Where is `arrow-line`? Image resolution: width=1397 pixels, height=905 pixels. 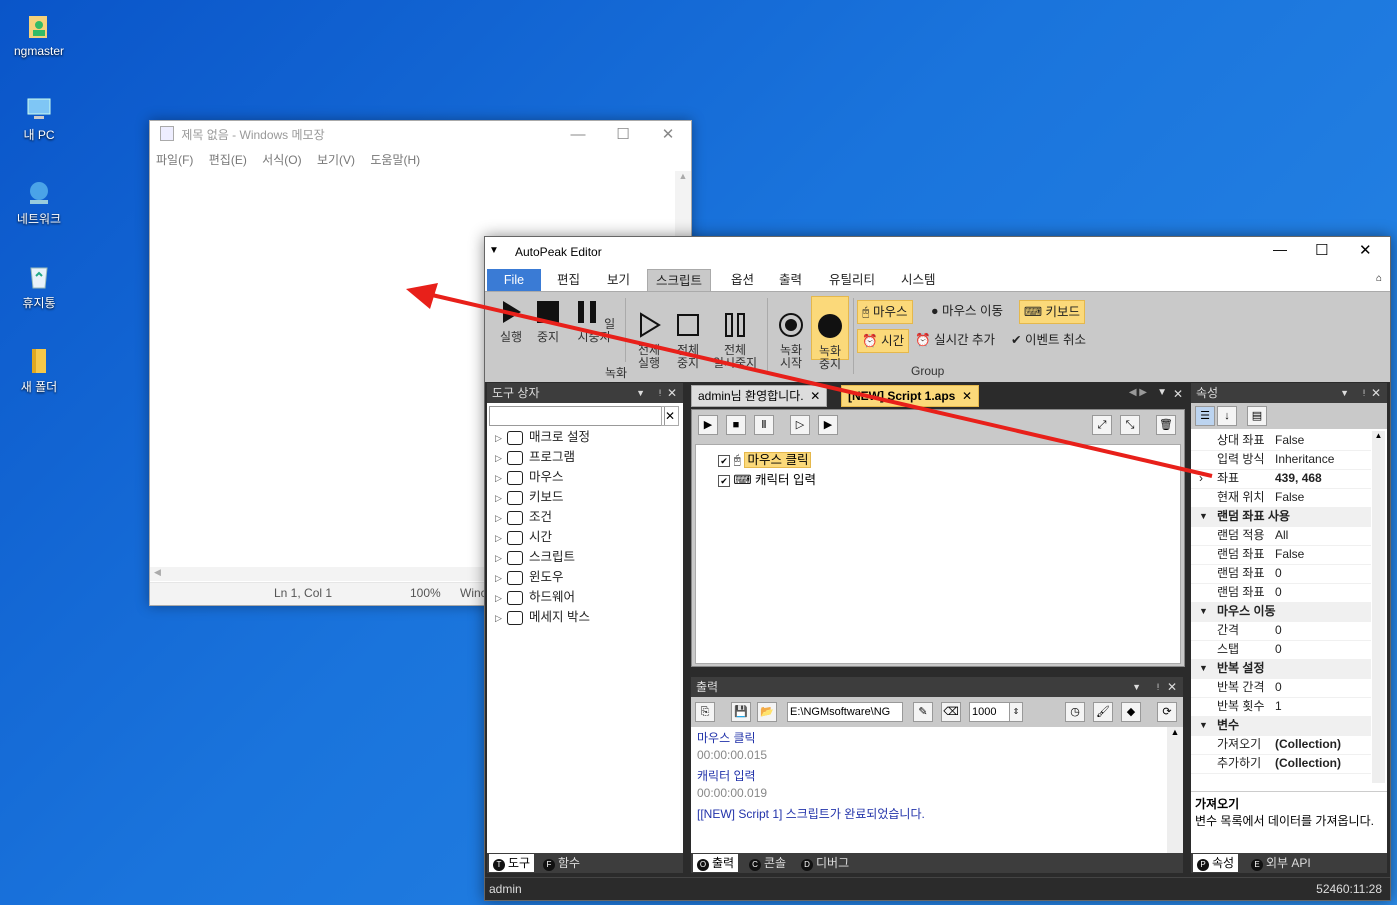
arrow-line is located at coordinates (822, 385).